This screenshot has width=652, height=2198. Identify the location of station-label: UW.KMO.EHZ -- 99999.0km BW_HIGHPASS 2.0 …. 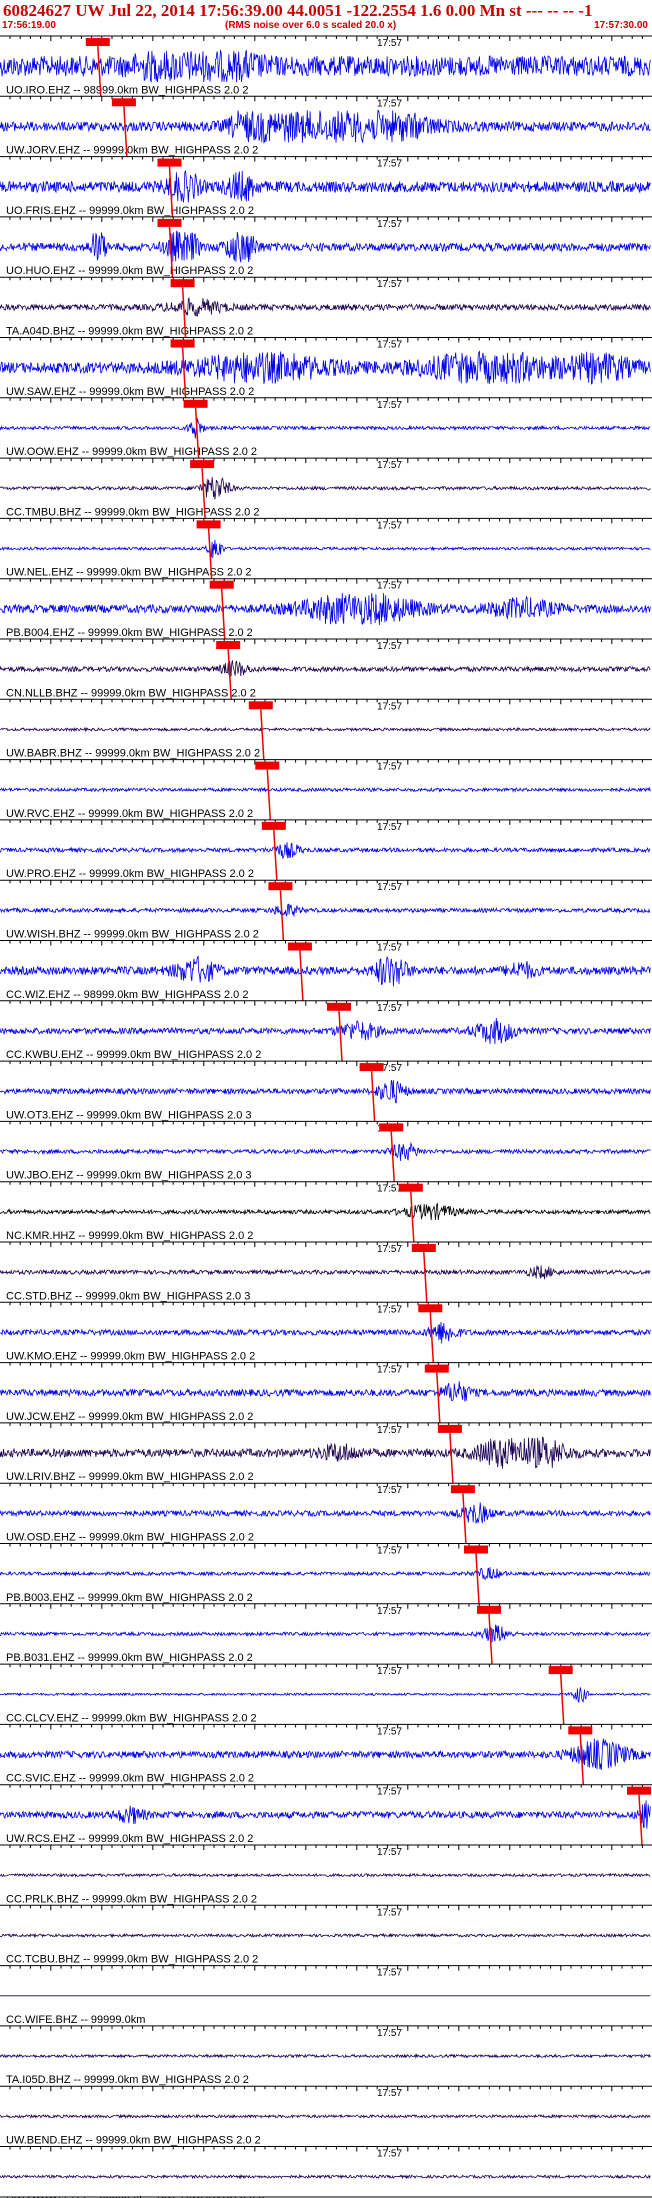
(130, 1357).